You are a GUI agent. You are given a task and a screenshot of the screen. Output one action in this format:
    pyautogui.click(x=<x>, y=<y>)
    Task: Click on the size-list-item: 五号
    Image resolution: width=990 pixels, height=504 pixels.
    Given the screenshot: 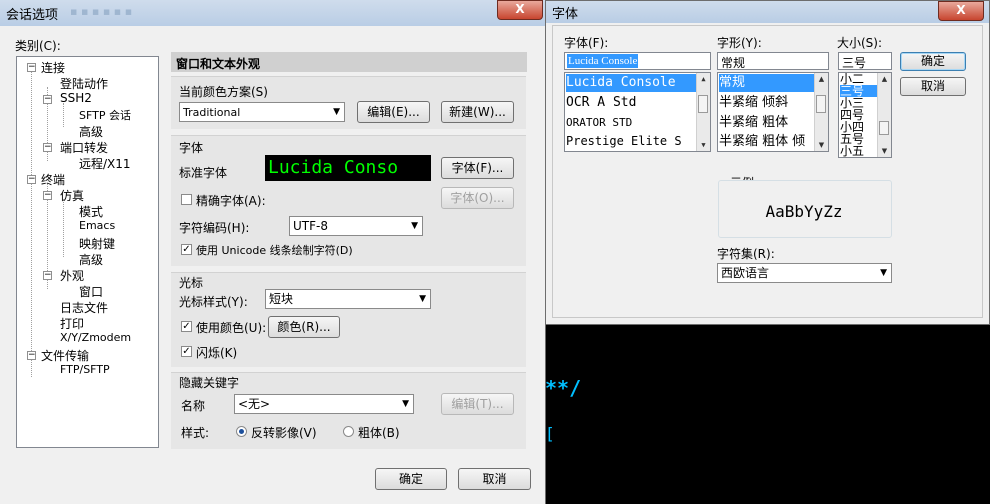 What is the action you would take?
    pyautogui.click(x=858, y=139)
    